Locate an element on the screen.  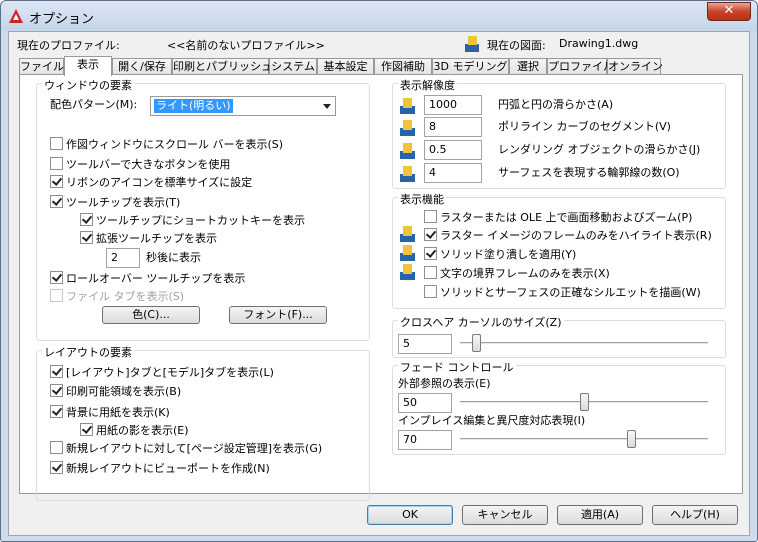
paper-background-option: 背景に用紙を表示(K) is located at coordinates (110, 413).